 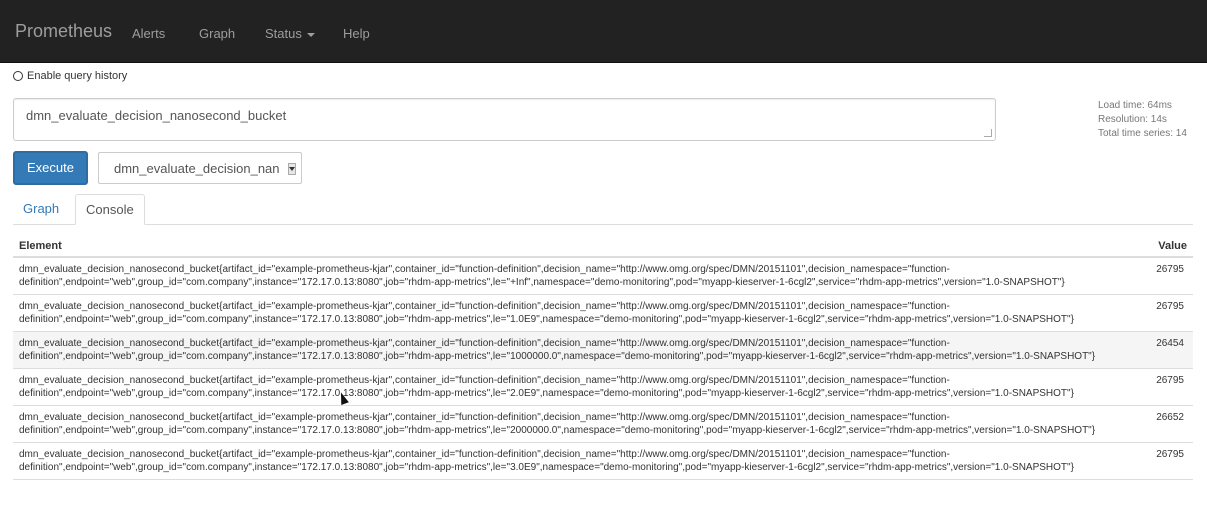 What do you see at coordinates (603, 31) in the screenshot?
I see `navbar: Prometheus Alerts Graph Status Help` at bounding box center [603, 31].